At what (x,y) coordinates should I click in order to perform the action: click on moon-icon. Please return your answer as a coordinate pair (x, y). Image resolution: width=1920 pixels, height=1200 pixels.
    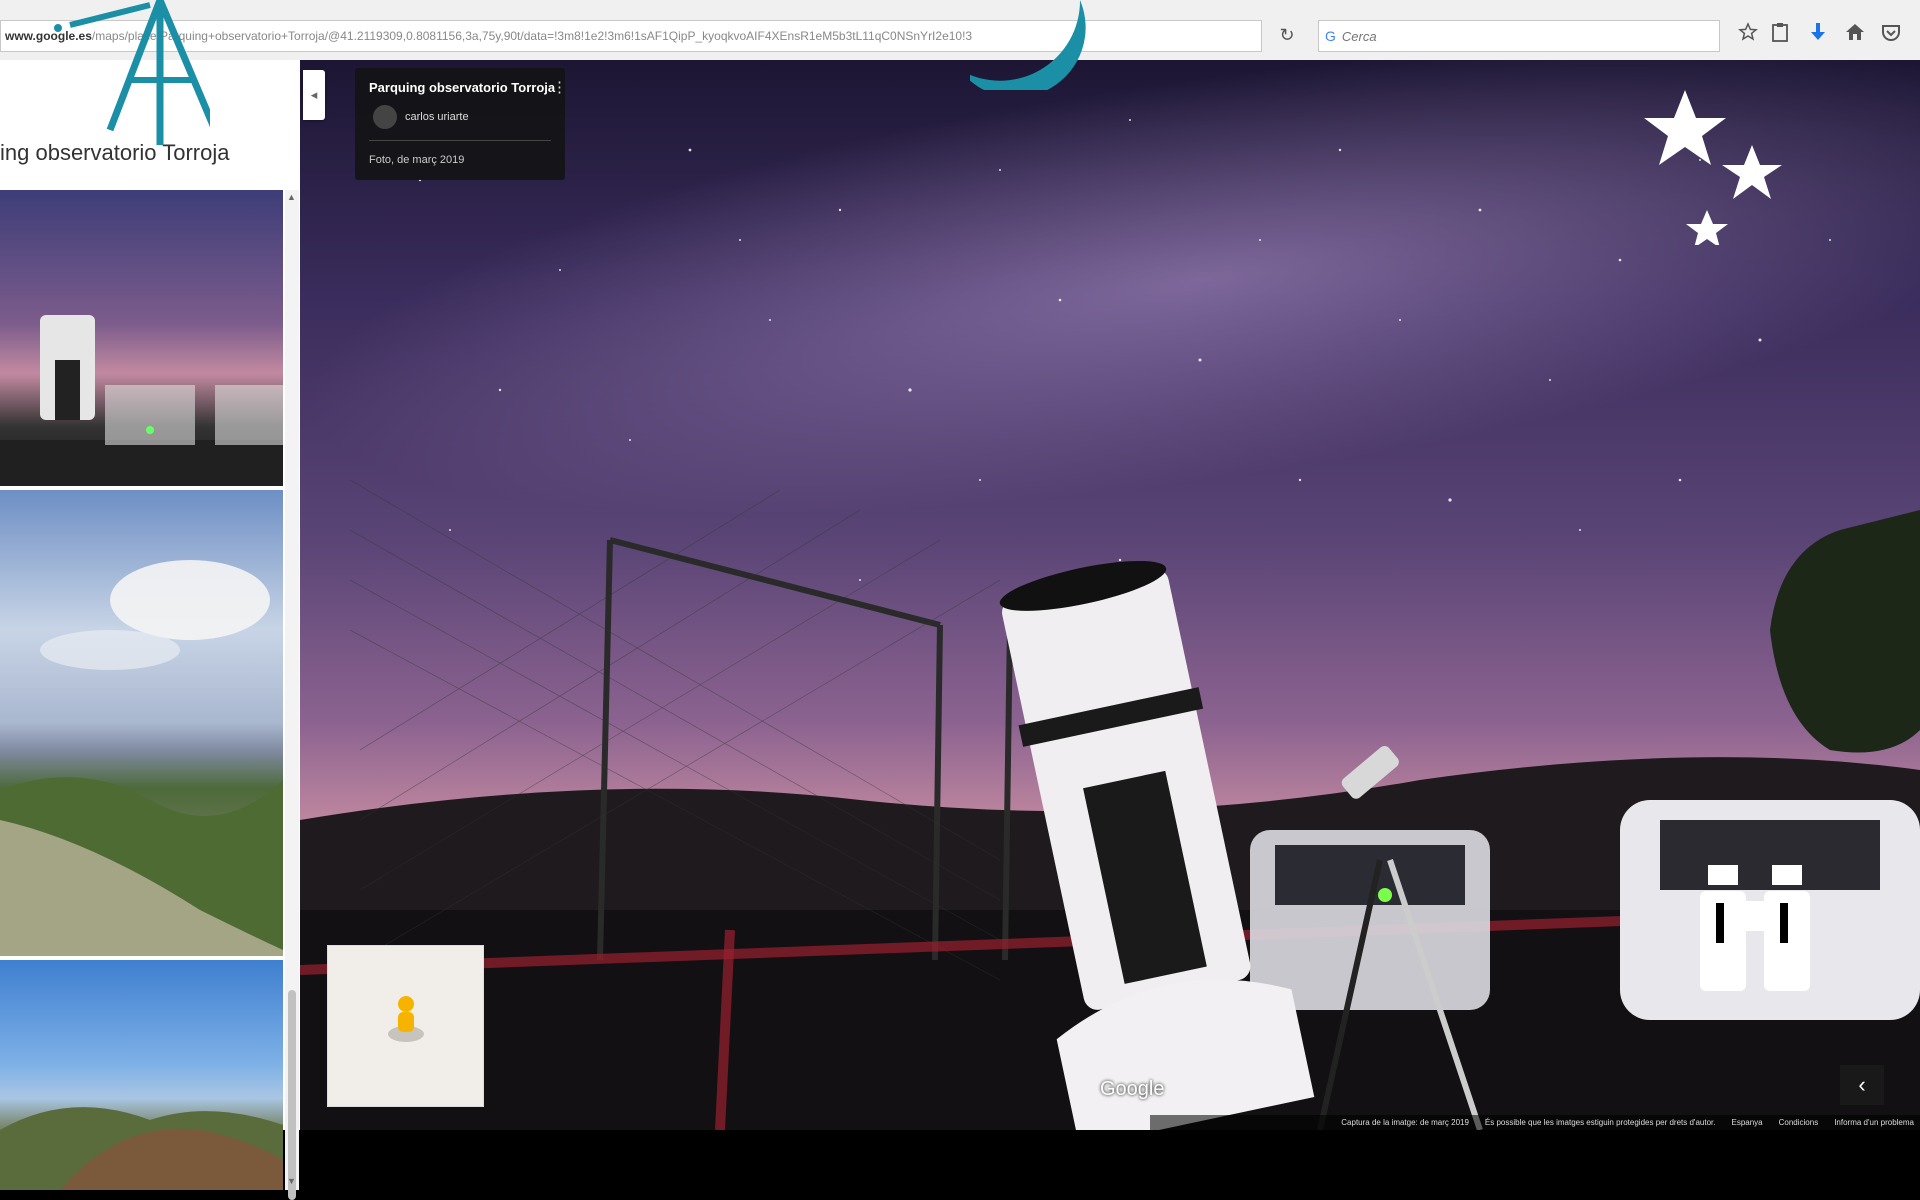
    Looking at the image, I should click on (1028, 45).